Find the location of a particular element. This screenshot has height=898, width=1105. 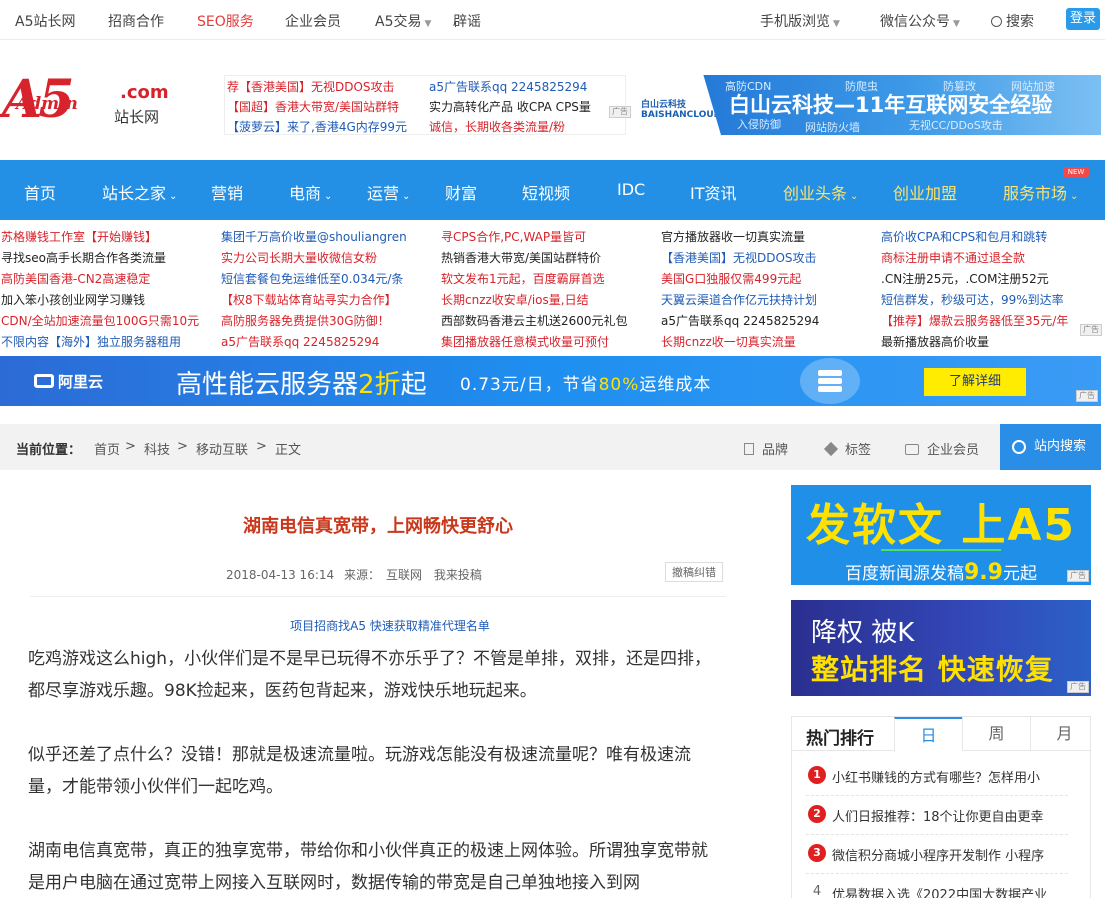

ranking-recovery-ad: 降权 被K 整站排名 快速恢复 广告 is located at coordinates (941, 648).